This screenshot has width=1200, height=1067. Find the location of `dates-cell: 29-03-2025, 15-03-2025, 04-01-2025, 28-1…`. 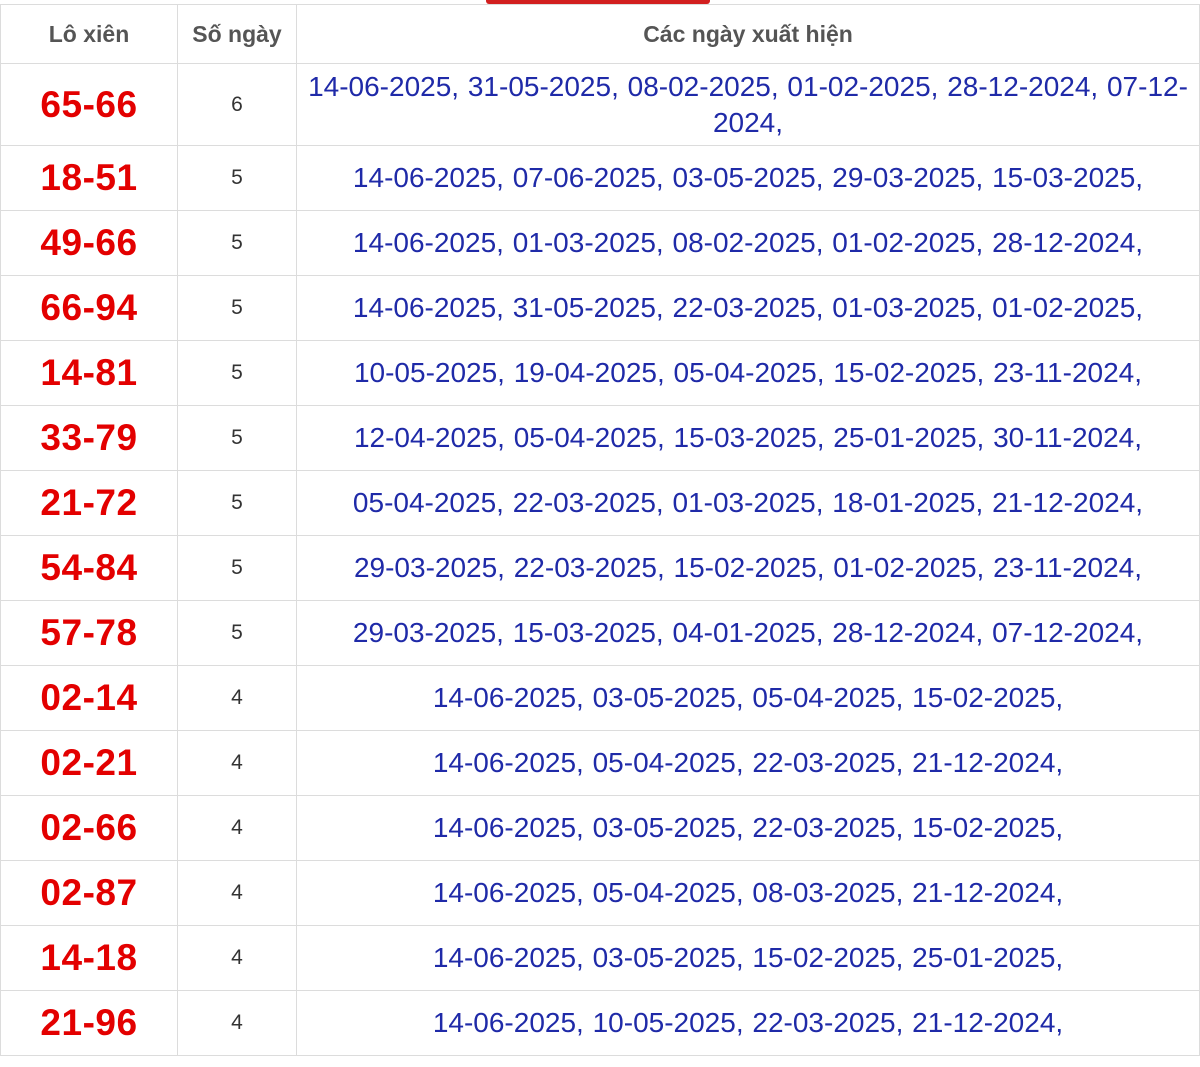

dates-cell: 29-03-2025, 15-03-2025, 04-01-2025, 28-1… is located at coordinates (748, 633).